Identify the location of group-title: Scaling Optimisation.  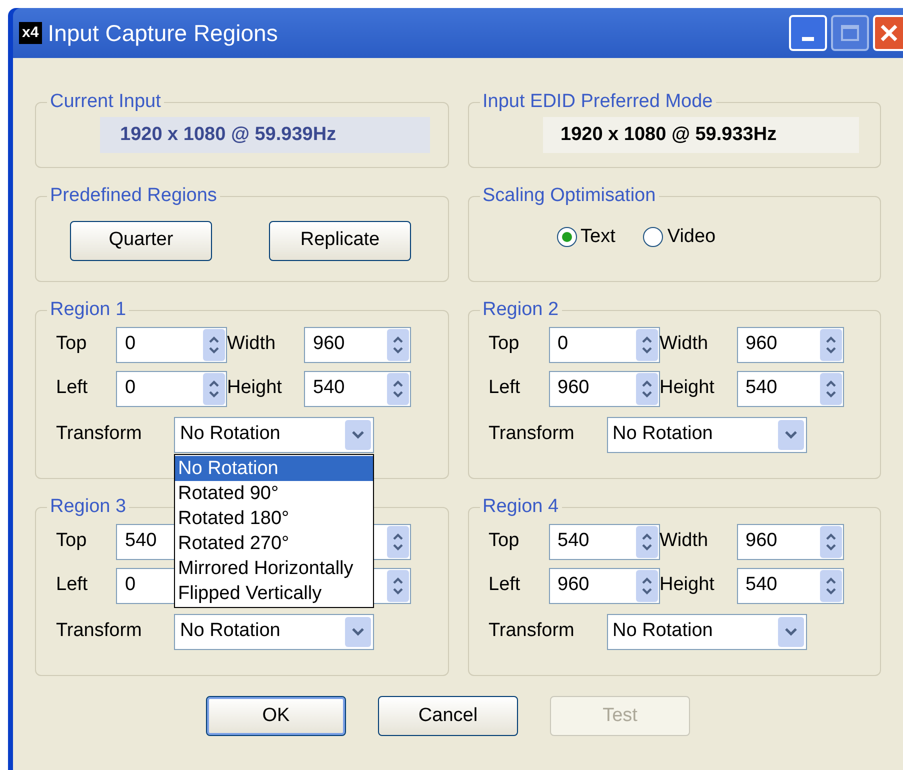
(569, 196).